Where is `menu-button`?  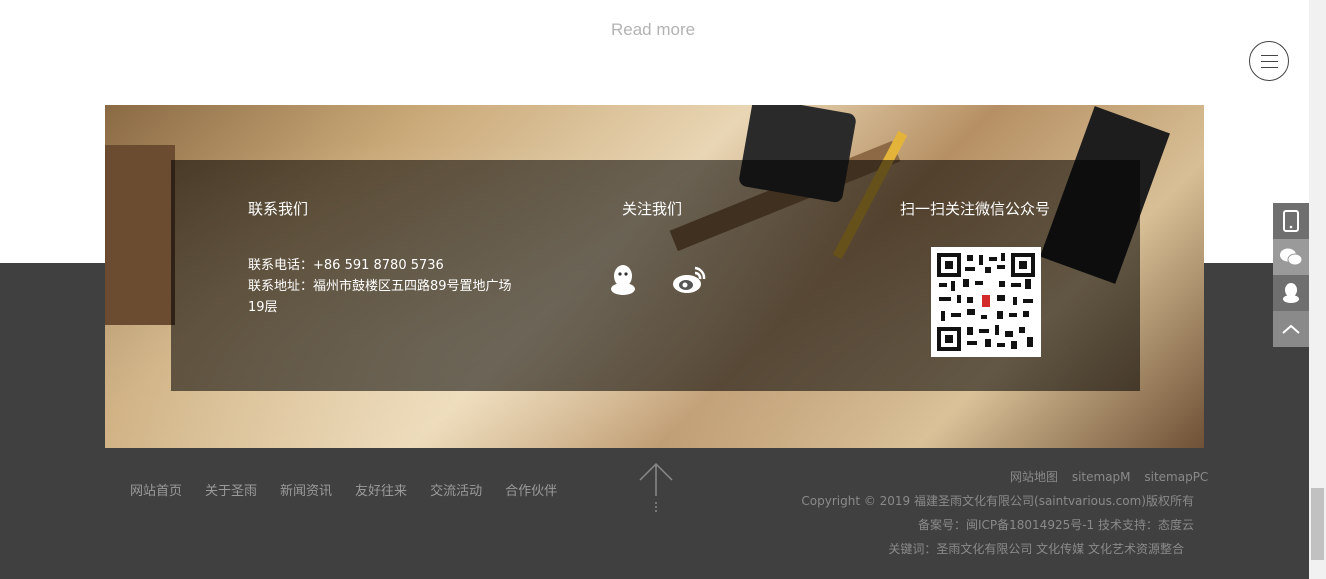 menu-button is located at coordinates (1269, 61).